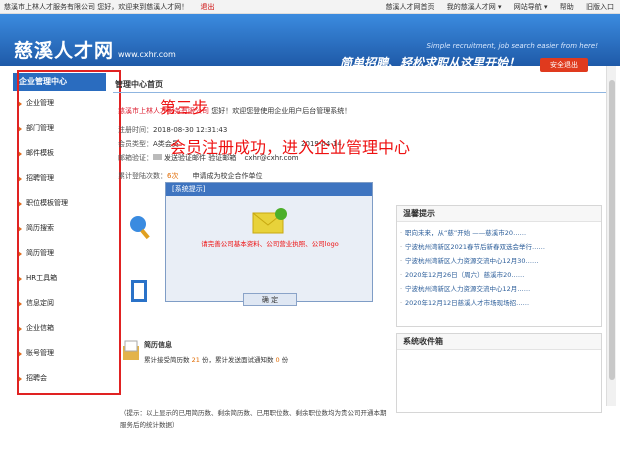 This screenshot has height=455, width=620. What do you see at coordinates (499, 342) in the screenshot?
I see `inbox-title: 系统收件箱` at bounding box center [499, 342].